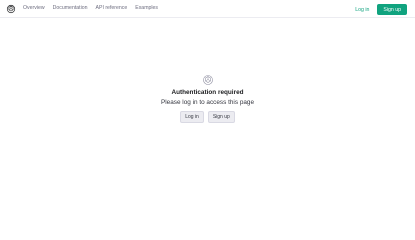 This screenshot has height=240, width=415. What do you see at coordinates (221, 117) in the screenshot?
I see `signup-button: Sign up` at bounding box center [221, 117].